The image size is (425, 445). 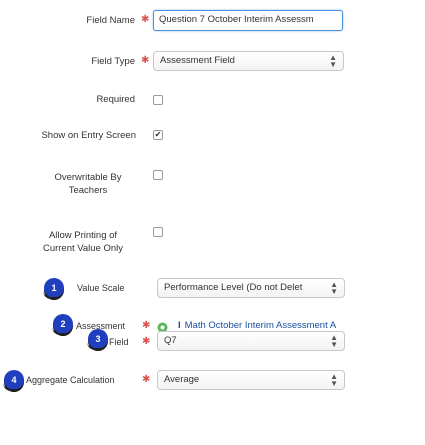 I want to click on field-select: Q7 ▲ ▼, so click(x=251, y=341).